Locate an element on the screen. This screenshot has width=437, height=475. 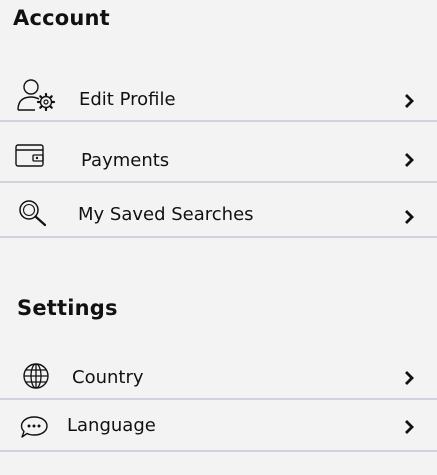
menu-item-label: Language is located at coordinates (111, 425).